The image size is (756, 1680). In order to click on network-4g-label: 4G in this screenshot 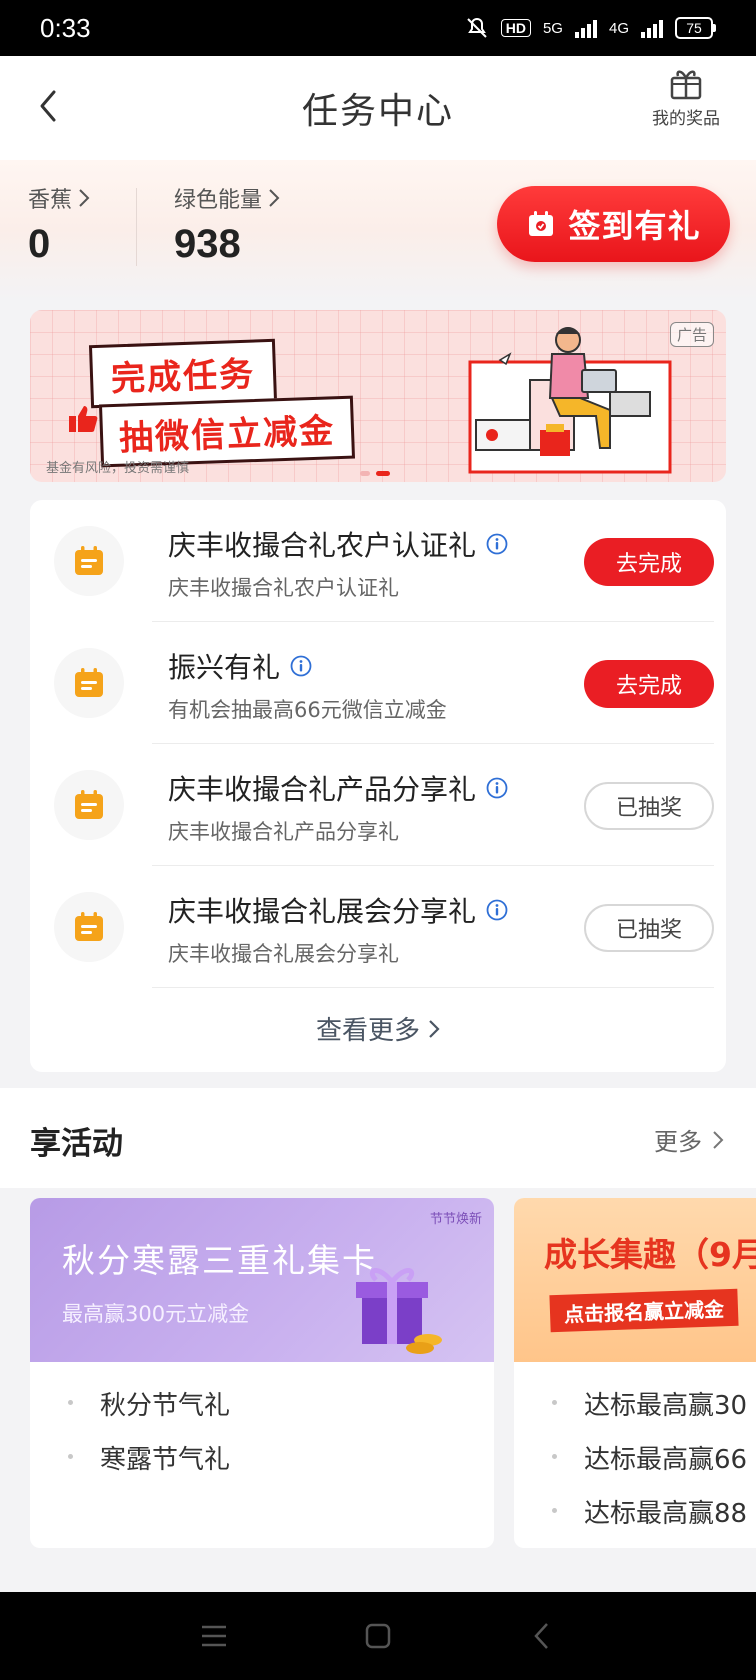, I will do `click(618, 28)`.